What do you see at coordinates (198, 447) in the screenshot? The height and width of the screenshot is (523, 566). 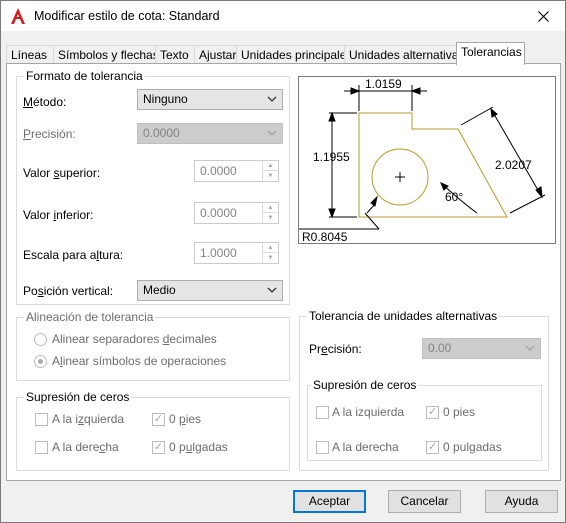 I see `inches-zero-label: 0 pulgadas` at bounding box center [198, 447].